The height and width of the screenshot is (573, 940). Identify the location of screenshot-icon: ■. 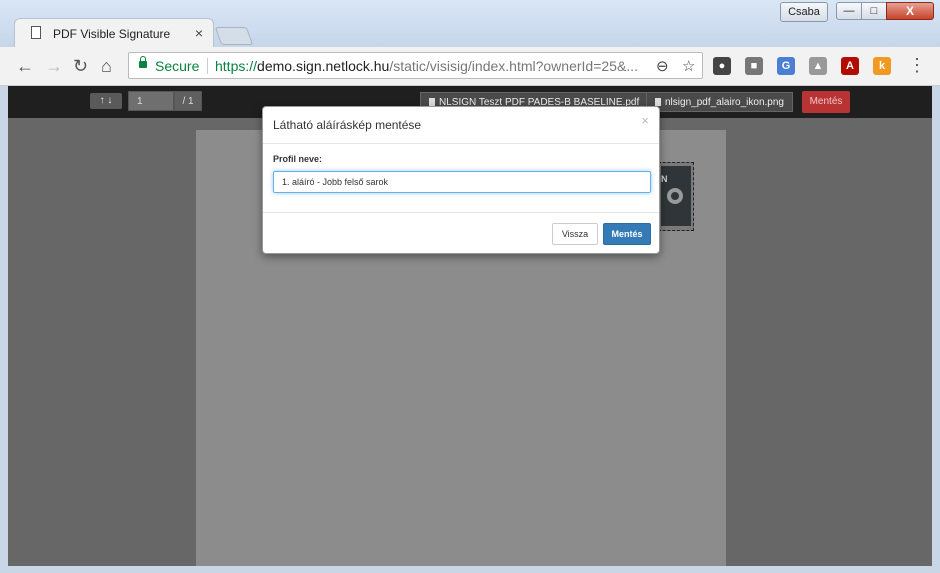
(754, 66).